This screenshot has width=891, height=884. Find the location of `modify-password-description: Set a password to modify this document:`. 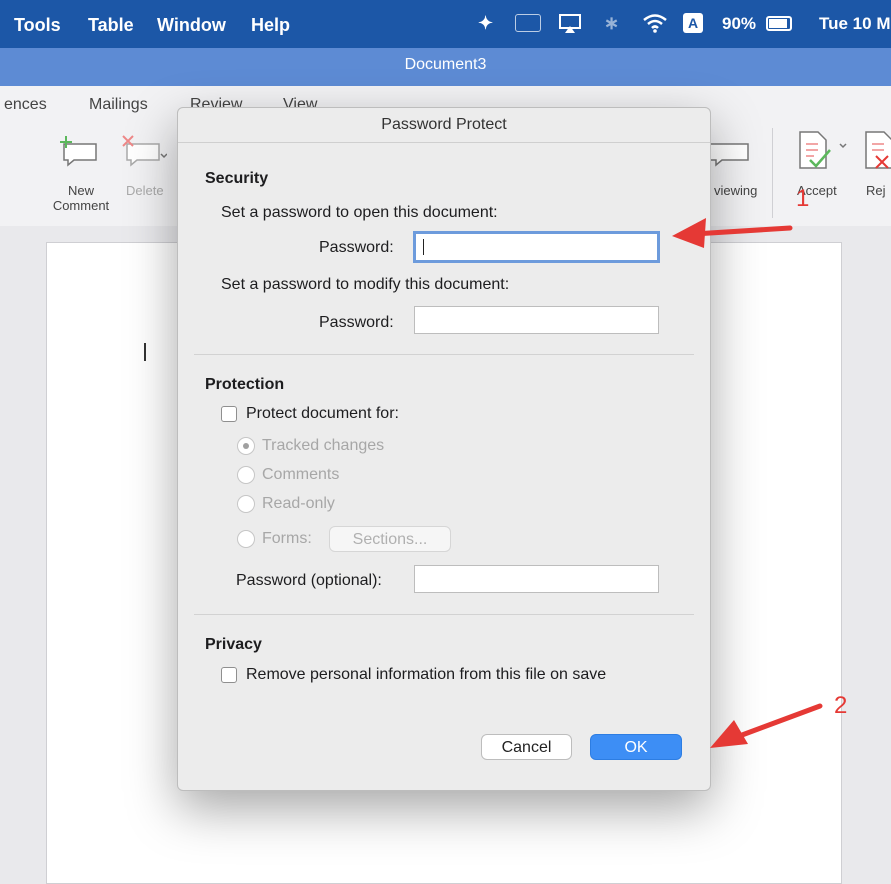

modify-password-description: Set a password to modify this document: is located at coordinates (365, 284).